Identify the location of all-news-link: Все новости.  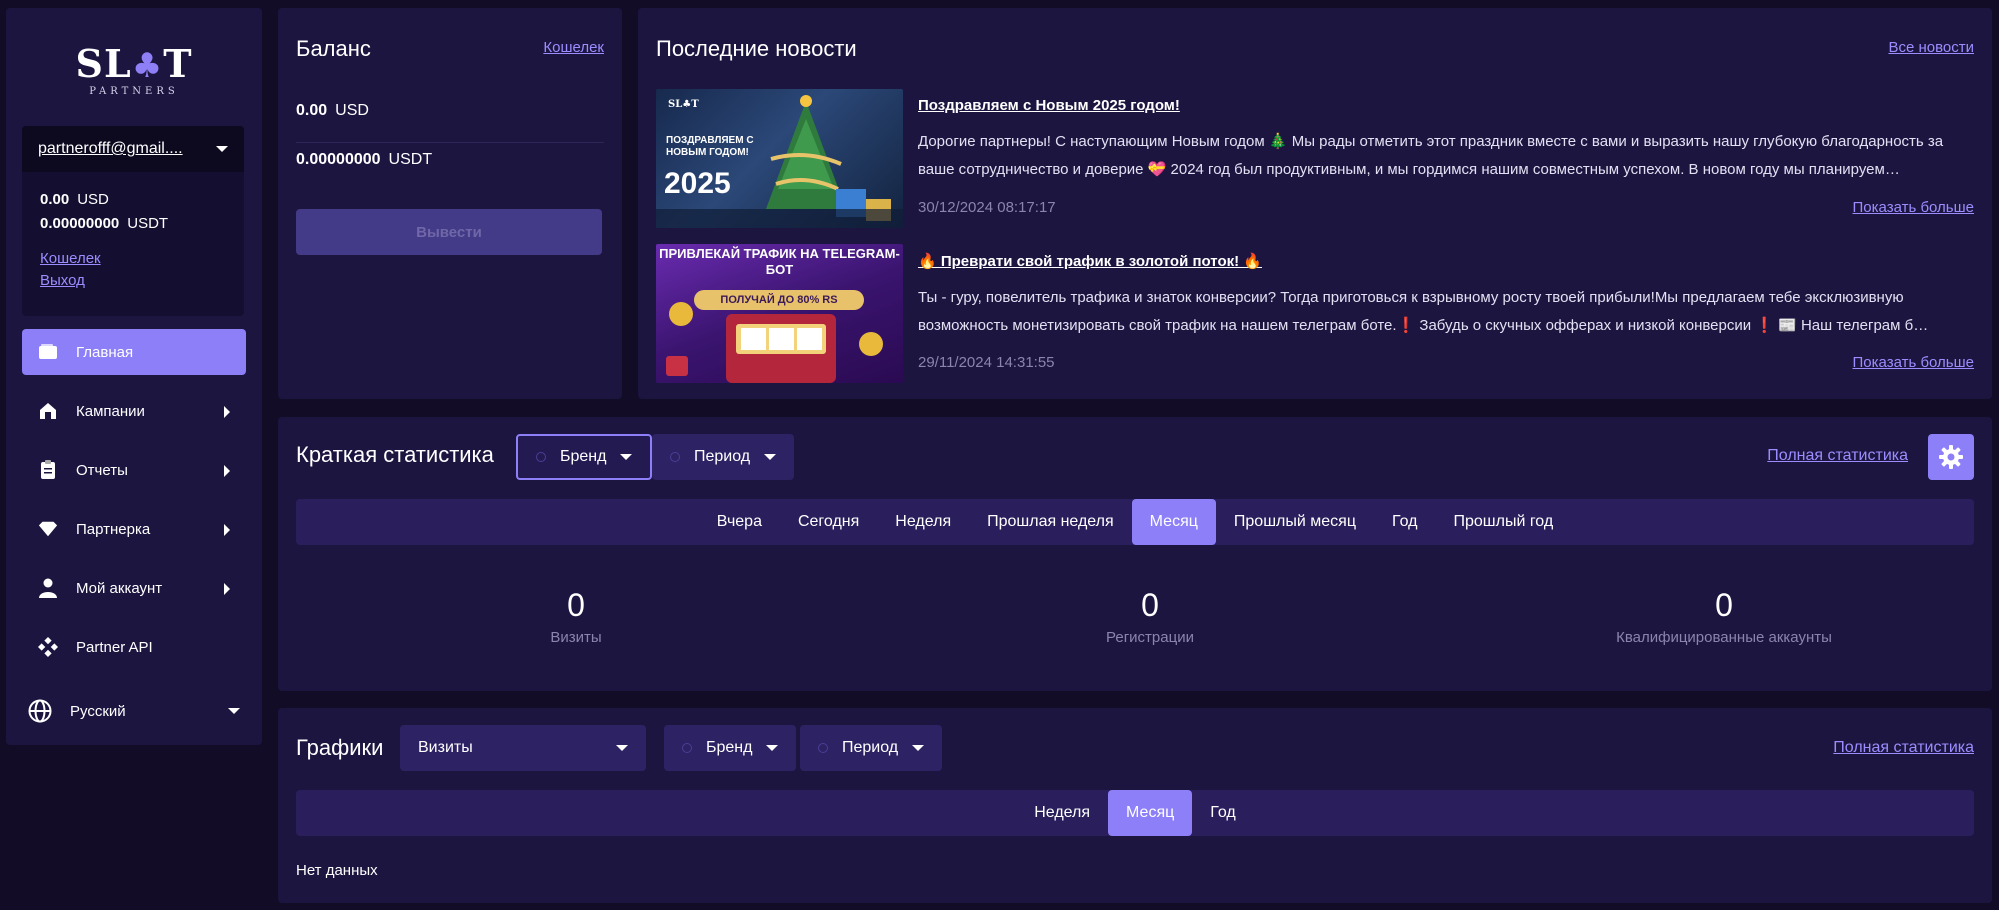
(1931, 47).